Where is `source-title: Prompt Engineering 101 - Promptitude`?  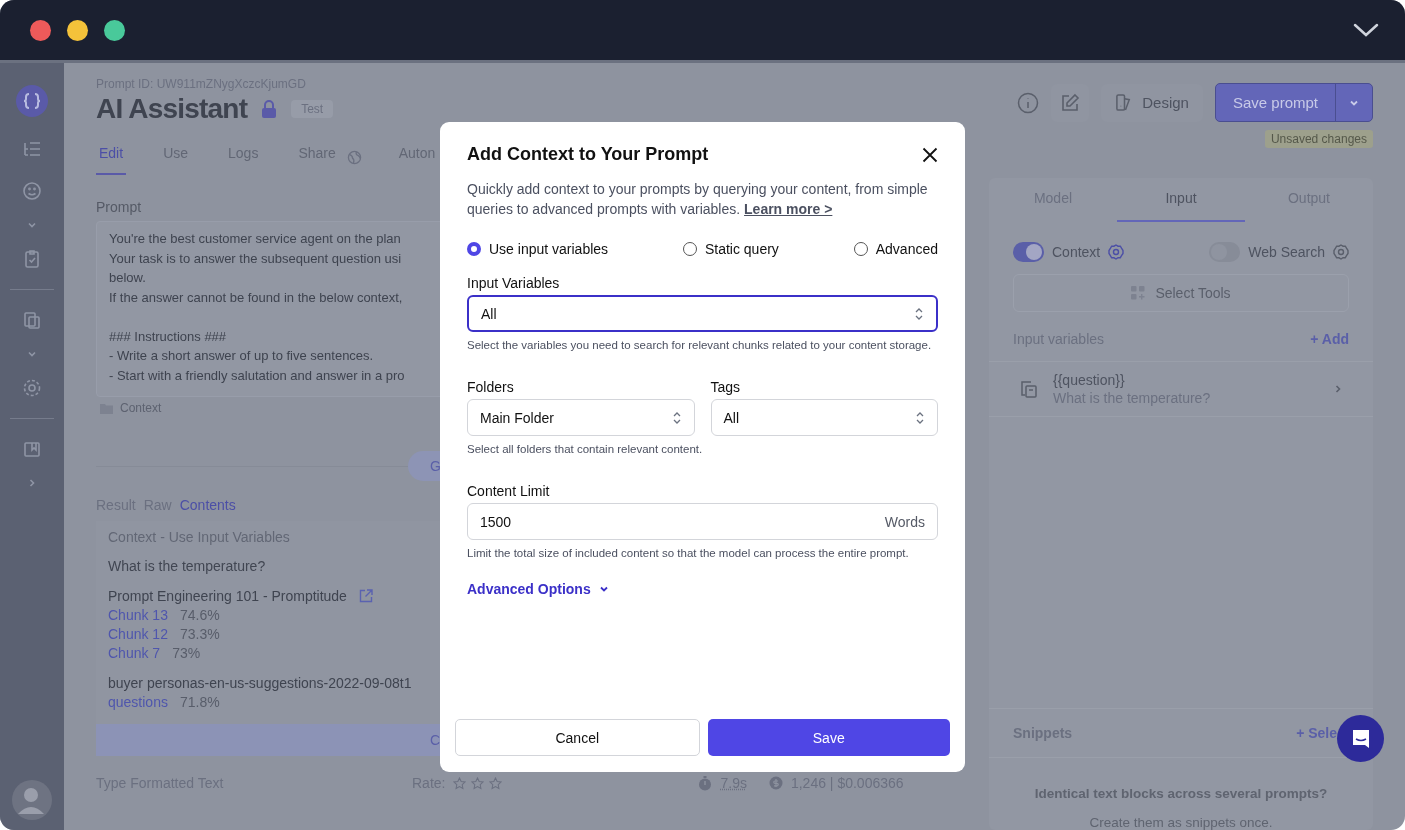 source-title: Prompt Engineering 101 - Promptitude is located at coordinates (227, 596).